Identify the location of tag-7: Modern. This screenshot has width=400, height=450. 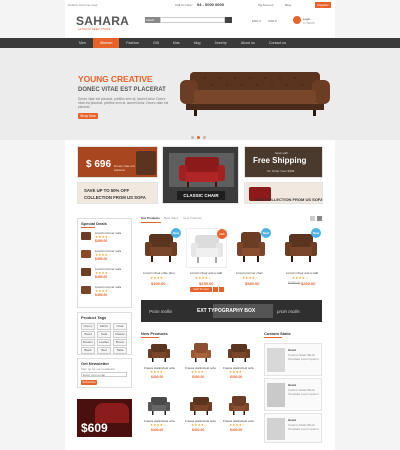
(88, 342).